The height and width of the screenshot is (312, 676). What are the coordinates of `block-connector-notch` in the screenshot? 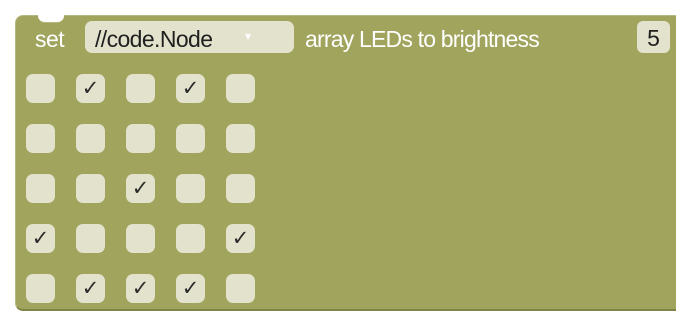 It's located at (51, 19).